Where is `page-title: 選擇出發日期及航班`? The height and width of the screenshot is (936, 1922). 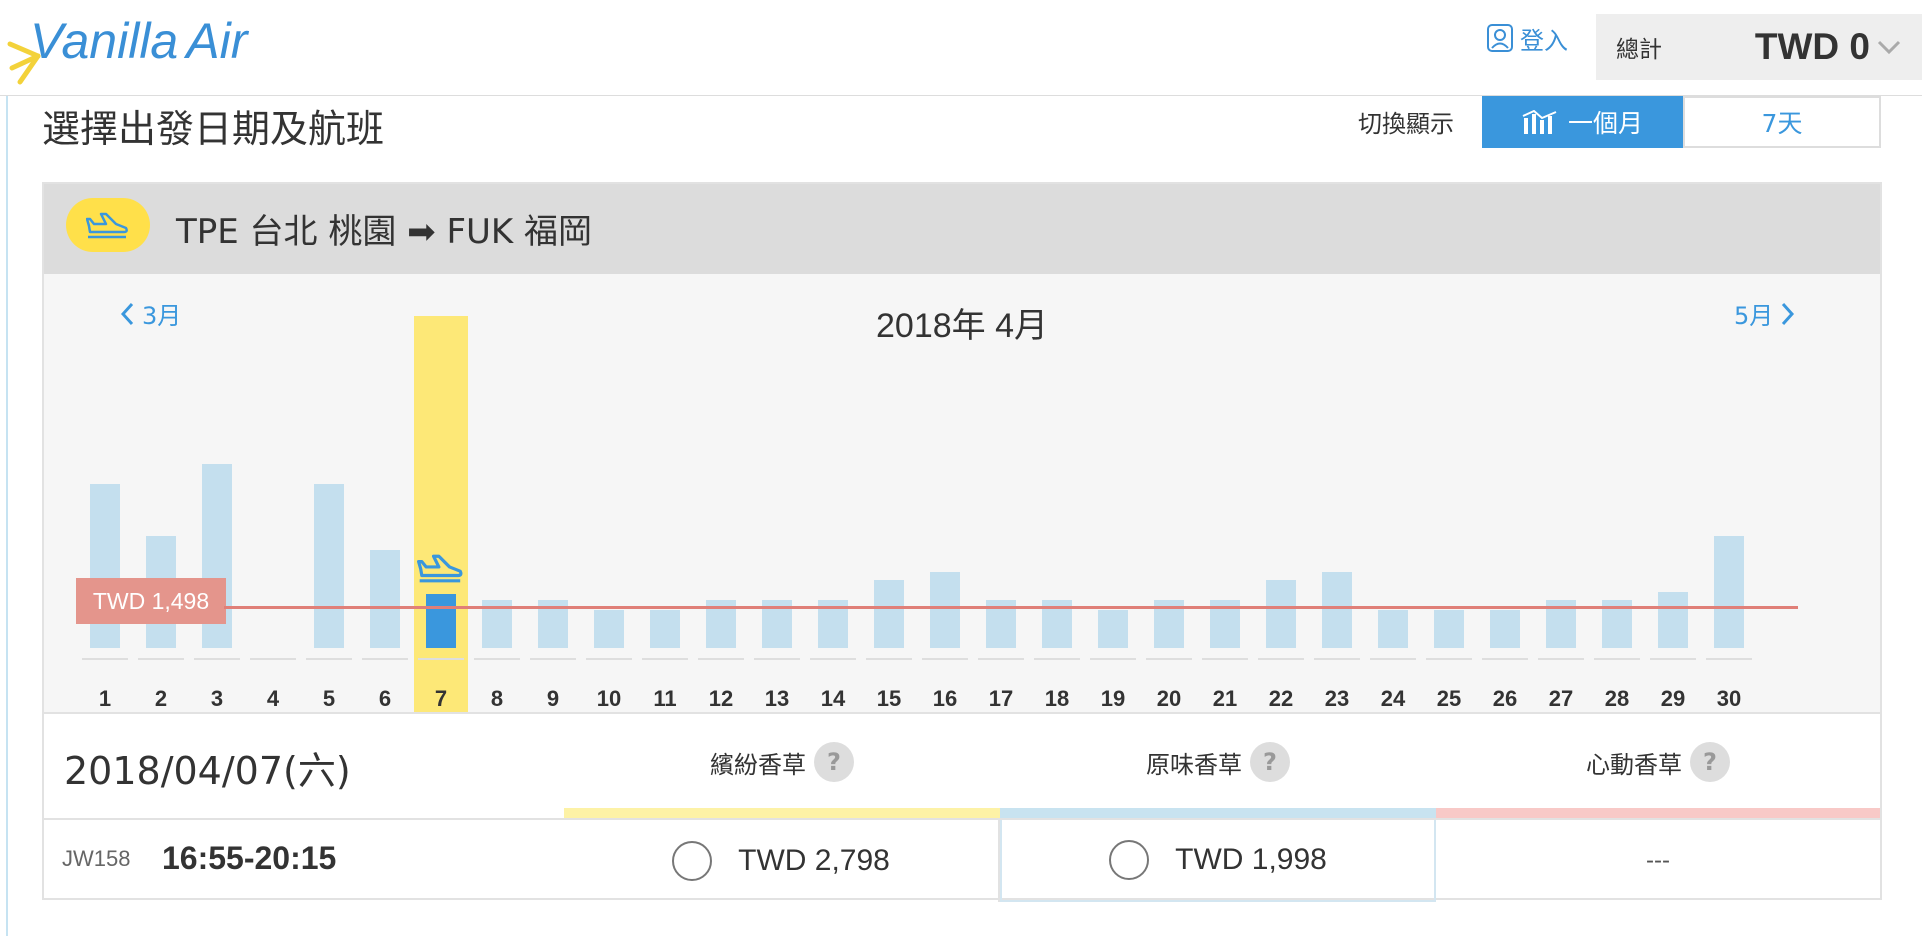
page-title: 選擇出發日期及航班 is located at coordinates (213, 129).